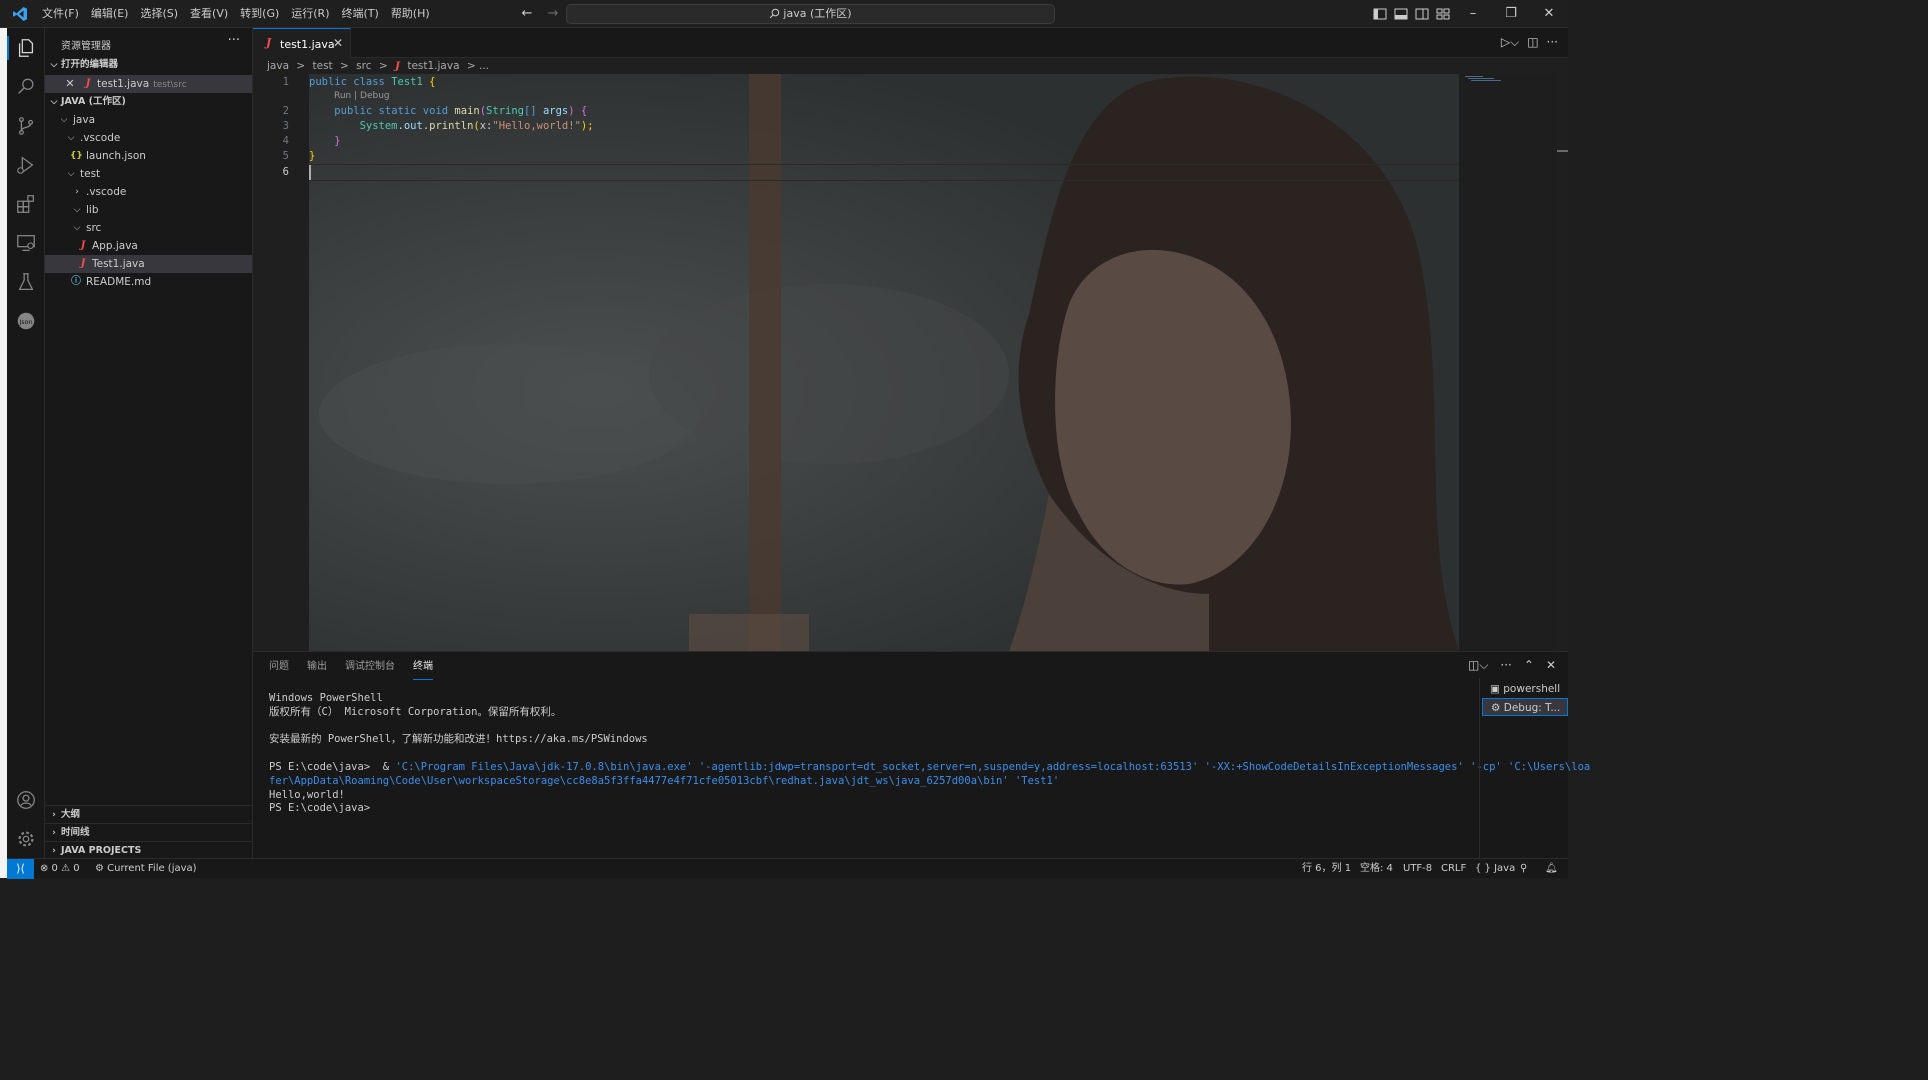  Describe the element at coordinates (410, 14) in the screenshot. I see `menu-help: 帮助(H)` at that location.